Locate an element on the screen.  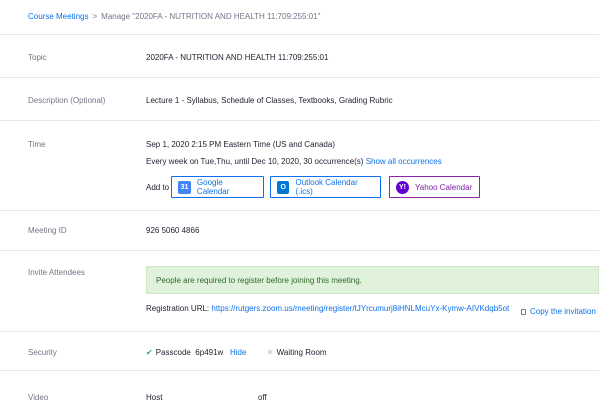
copy-invitation-label: Copy the invitation is located at coordinates (563, 311).